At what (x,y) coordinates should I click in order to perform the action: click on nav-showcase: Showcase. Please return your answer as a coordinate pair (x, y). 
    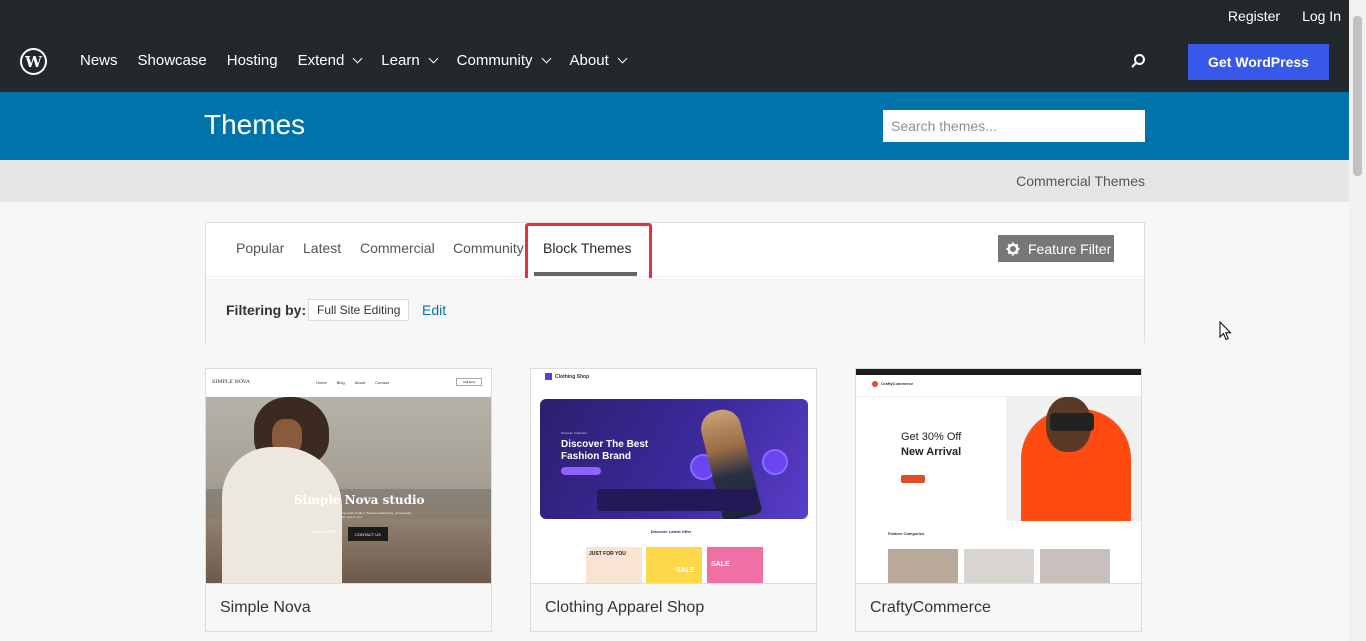
    Looking at the image, I should click on (172, 60).